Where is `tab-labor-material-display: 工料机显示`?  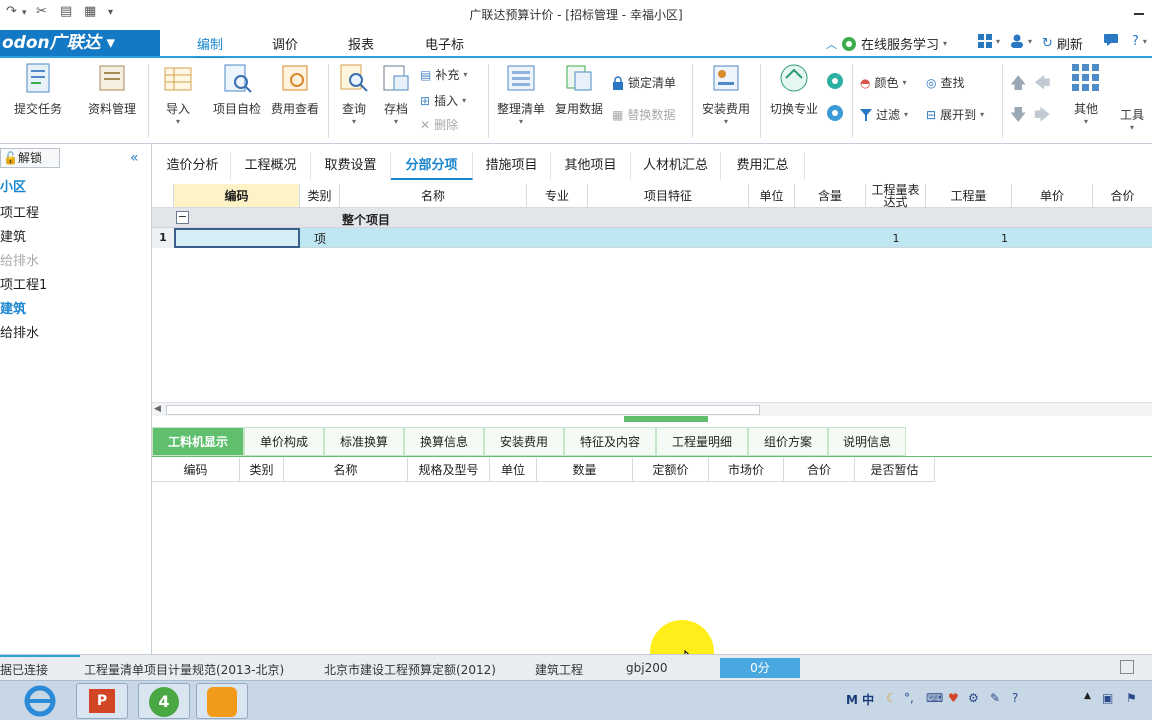 tab-labor-material-display: 工料机显示 is located at coordinates (198, 441).